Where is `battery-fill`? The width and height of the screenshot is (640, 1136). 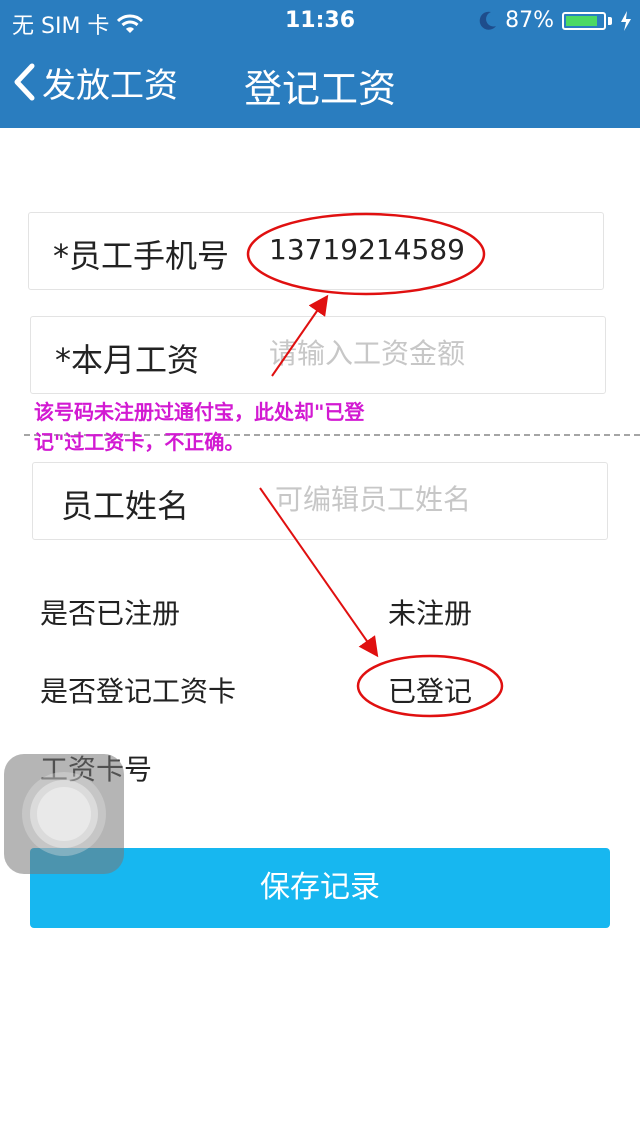 battery-fill is located at coordinates (581, 20).